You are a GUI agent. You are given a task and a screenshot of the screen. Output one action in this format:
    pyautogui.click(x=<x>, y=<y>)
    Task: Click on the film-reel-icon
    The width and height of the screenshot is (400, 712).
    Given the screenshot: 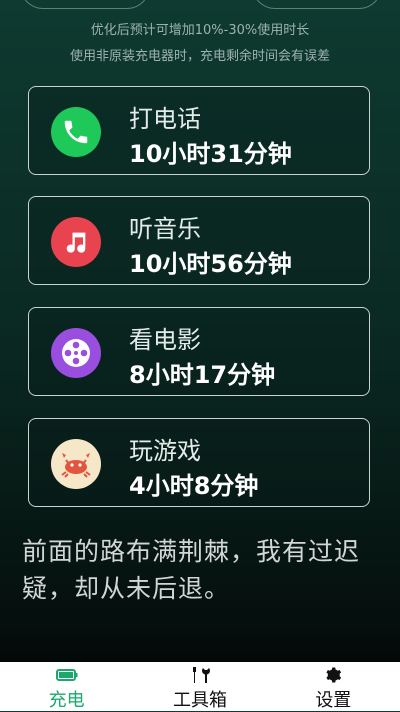 What is the action you would take?
    pyautogui.click(x=76, y=353)
    